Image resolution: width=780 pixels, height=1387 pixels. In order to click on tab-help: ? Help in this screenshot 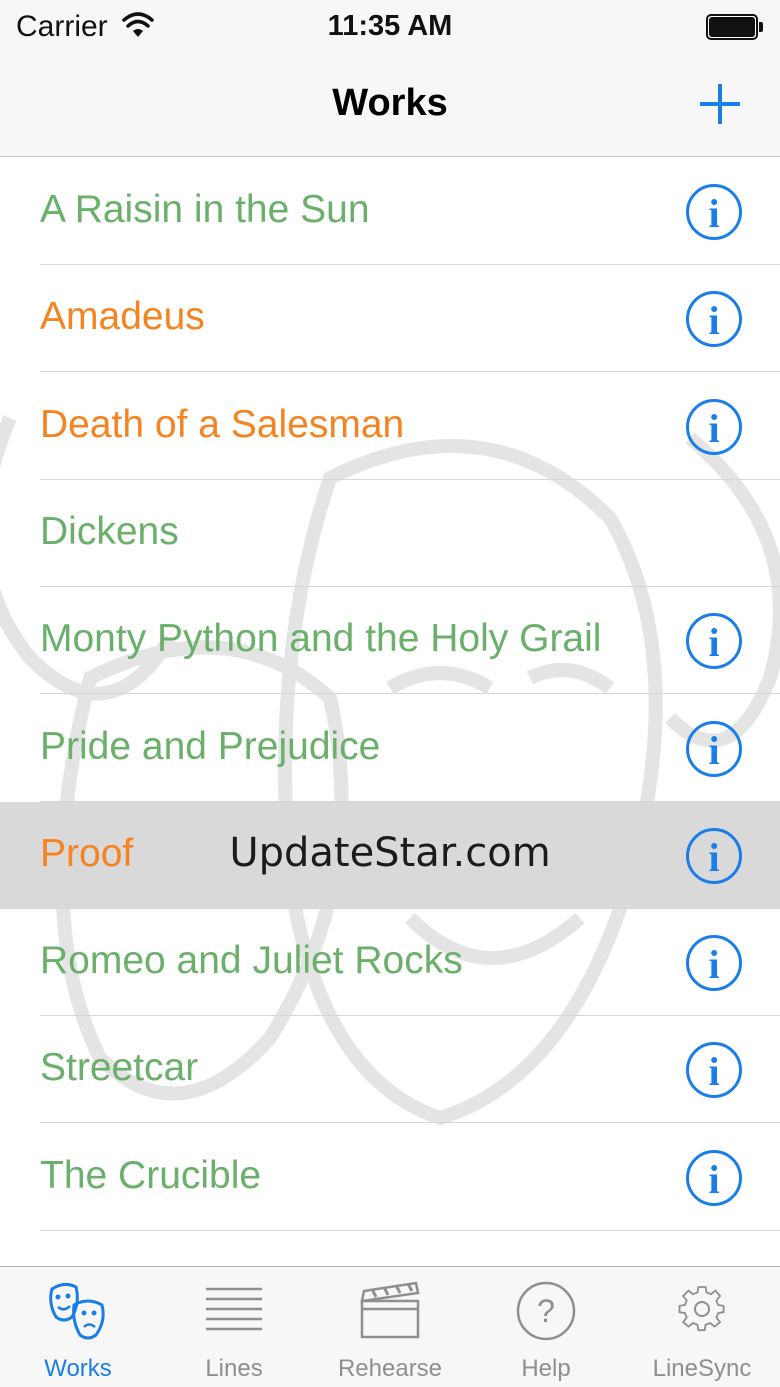, I will do `click(546, 1327)`.